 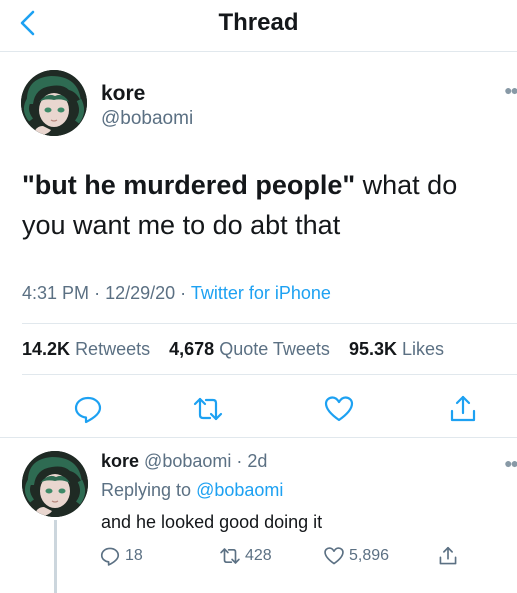 I want to click on retweets-label: Retweets, so click(x=113, y=349).